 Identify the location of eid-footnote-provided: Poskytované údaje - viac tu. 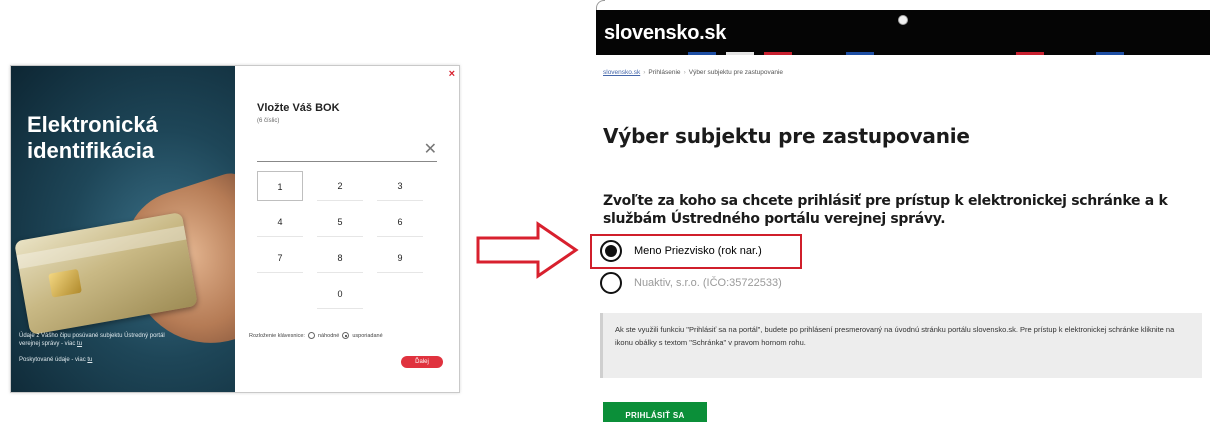
(56, 360).